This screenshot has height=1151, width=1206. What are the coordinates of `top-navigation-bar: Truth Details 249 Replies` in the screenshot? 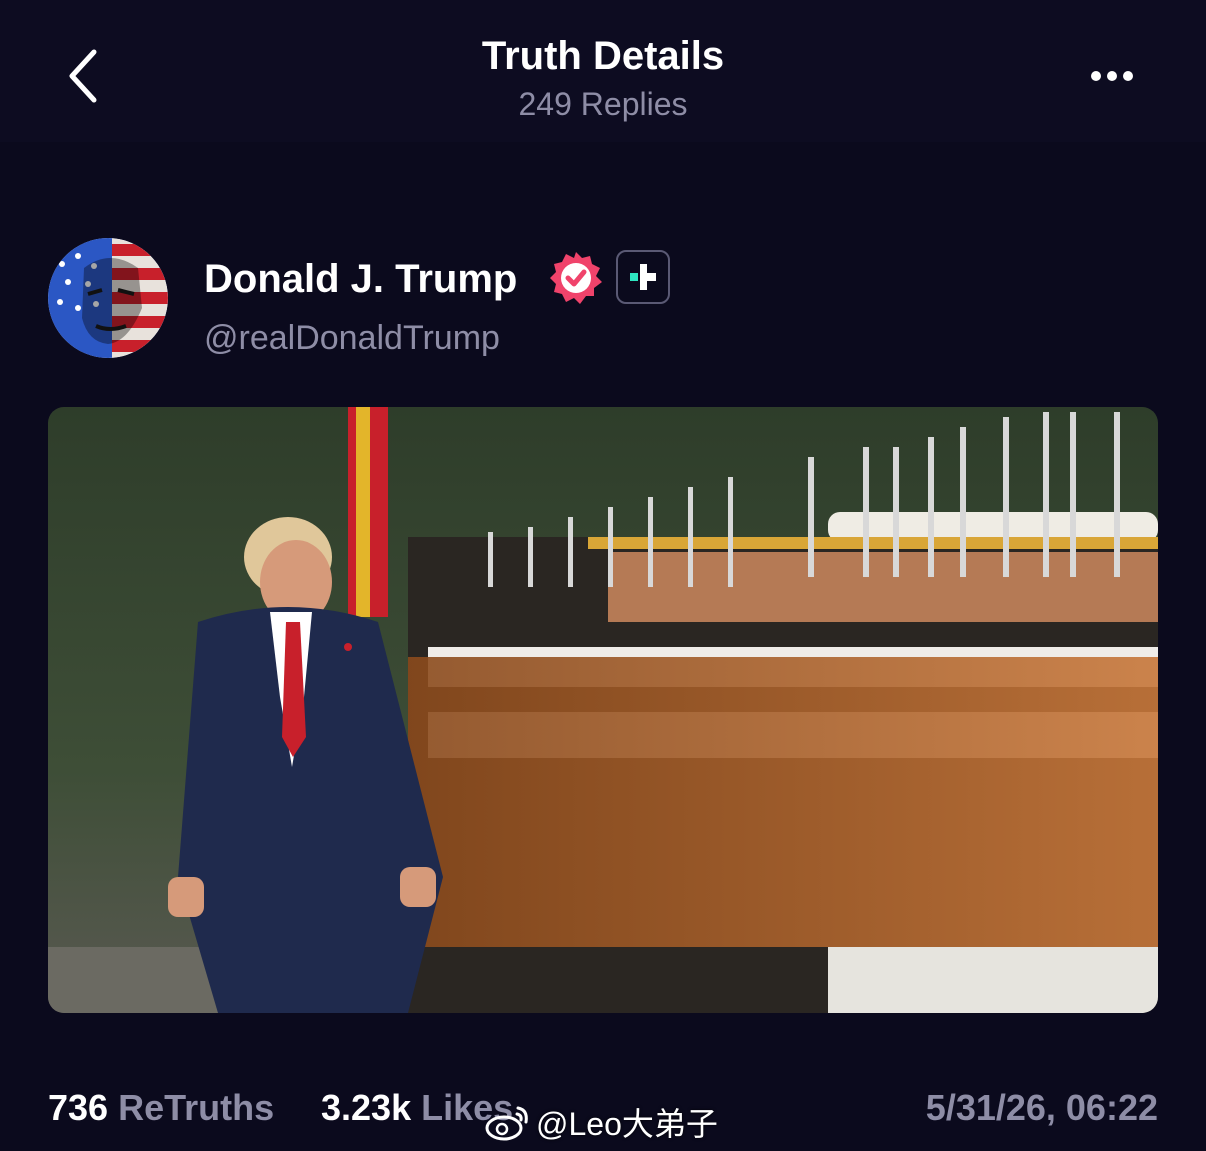 It's located at (603, 71).